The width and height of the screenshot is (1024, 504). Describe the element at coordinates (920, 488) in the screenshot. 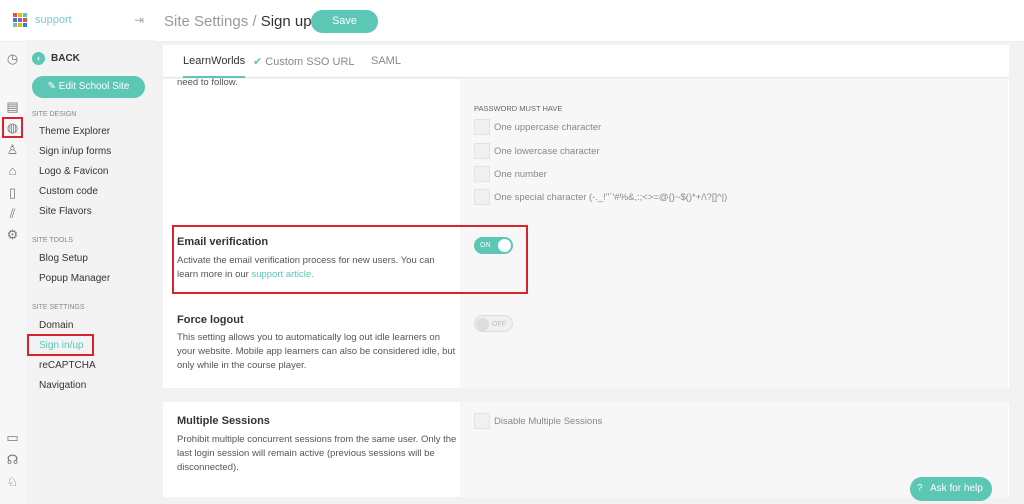

I see `help-icon: ?` at that location.